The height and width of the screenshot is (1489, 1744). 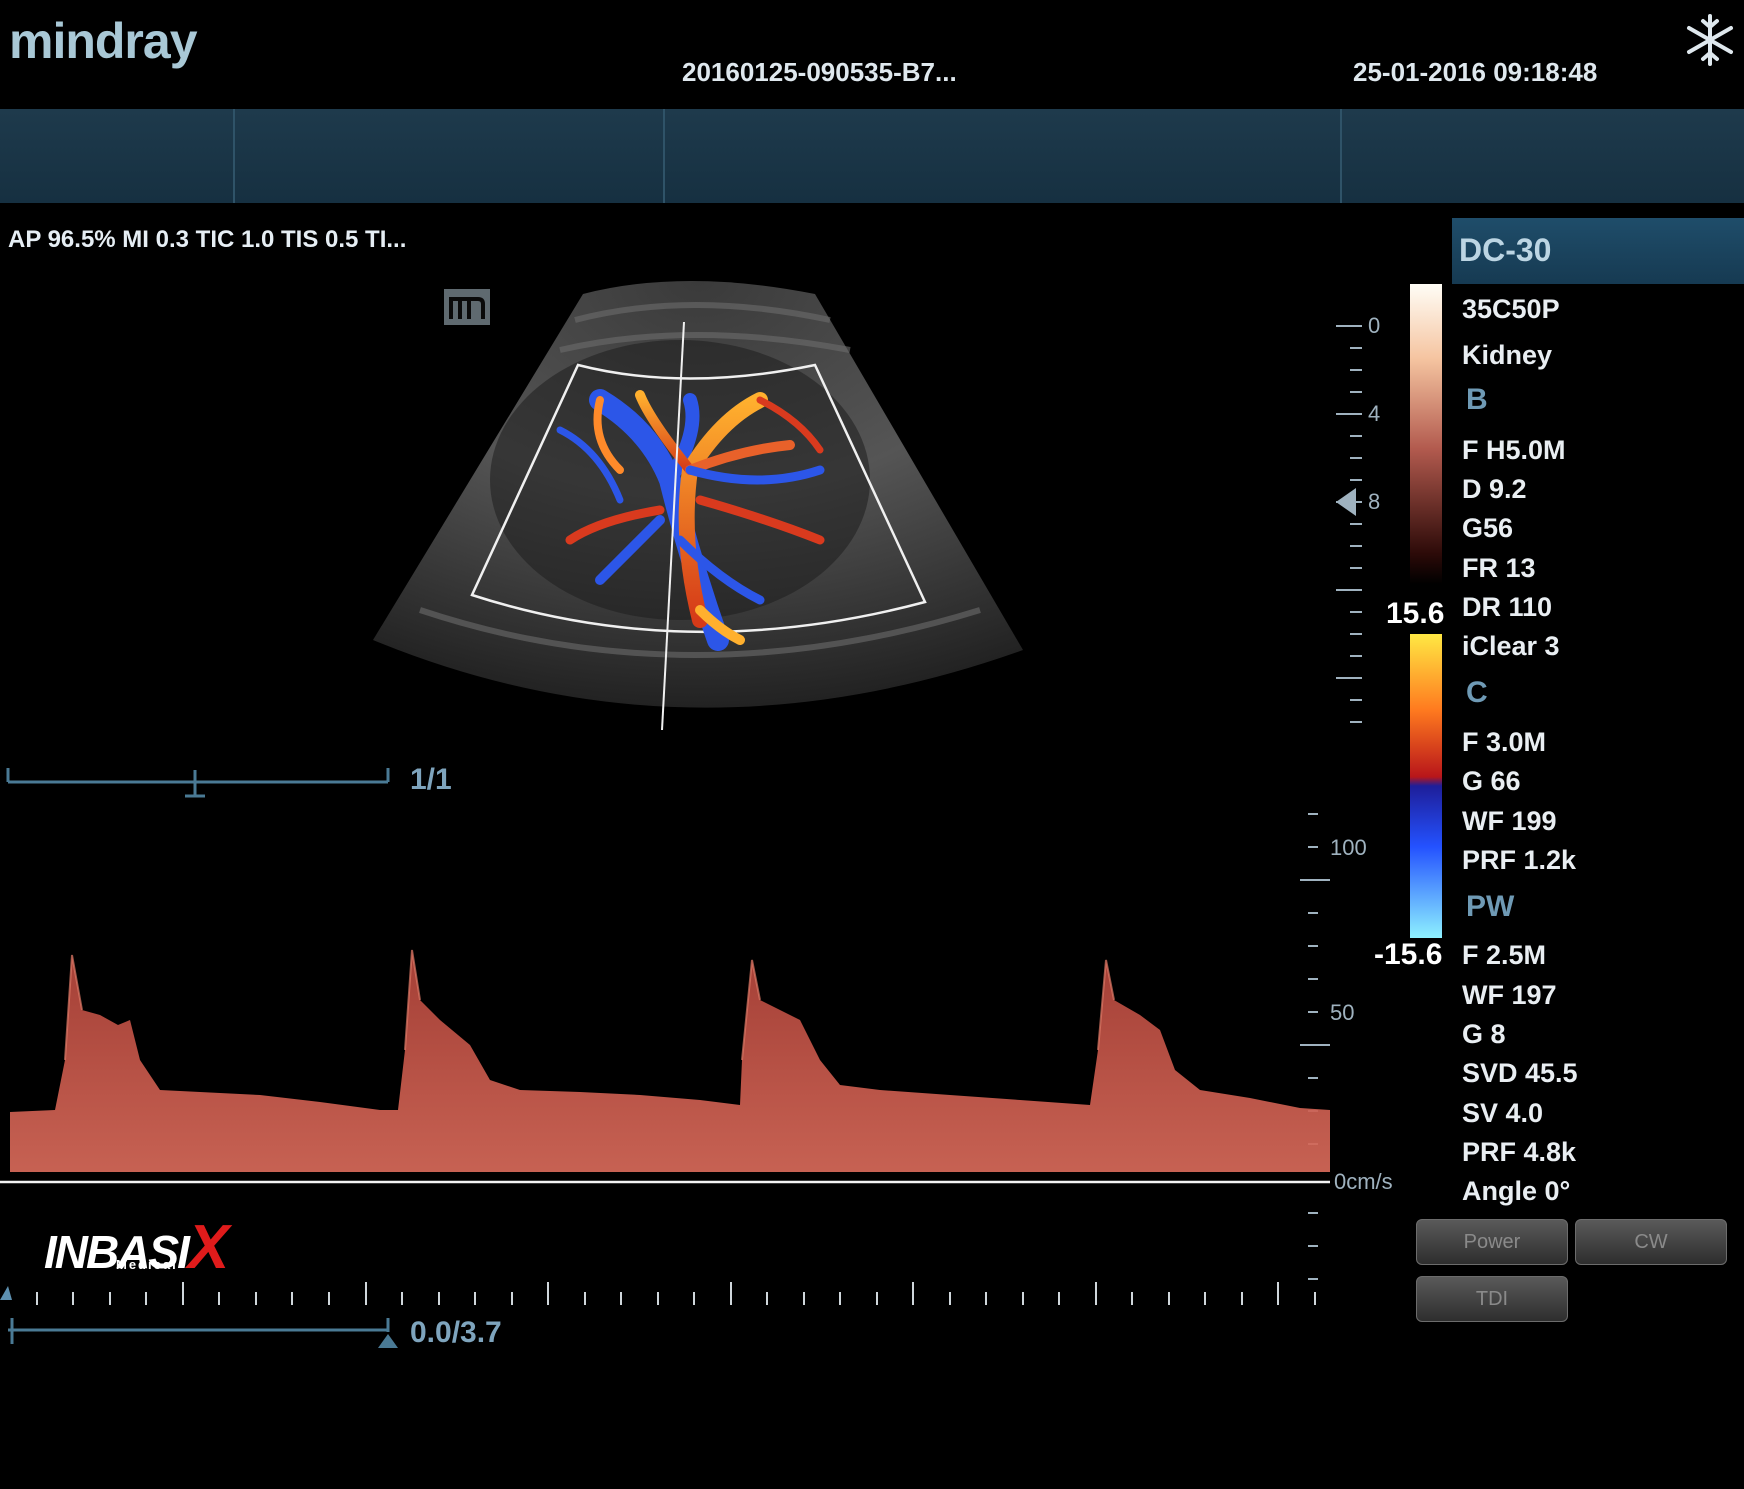 I want to click on doppler-spectrum, so click(x=670, y=1061).